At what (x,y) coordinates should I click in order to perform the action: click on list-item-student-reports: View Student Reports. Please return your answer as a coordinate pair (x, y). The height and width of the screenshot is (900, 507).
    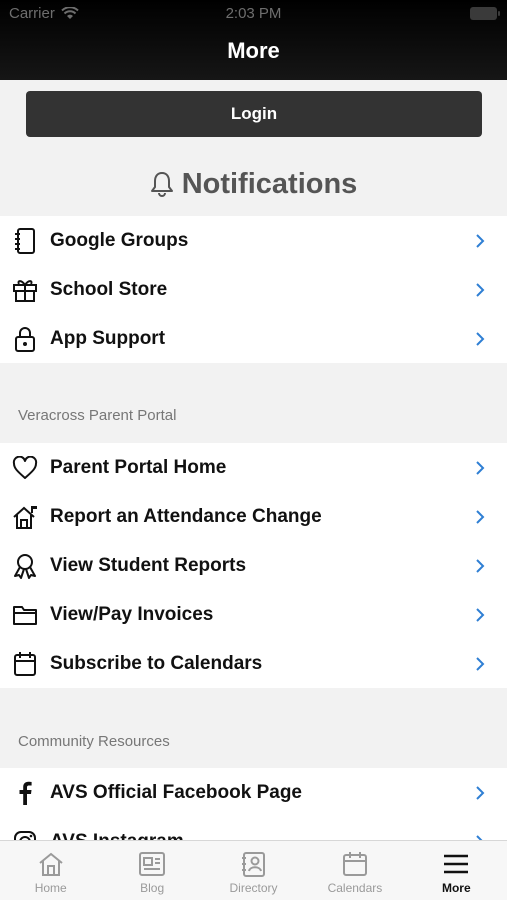
    Looking at the image, I should click on (253, 565).